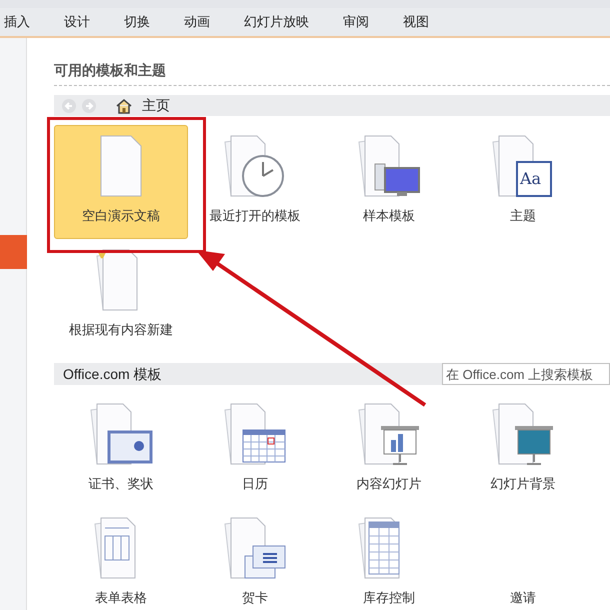  What do you see at coordinates (89, 105) in the screenshot?
I see `forward-arrow-icon` at bounding box center [89, 105].